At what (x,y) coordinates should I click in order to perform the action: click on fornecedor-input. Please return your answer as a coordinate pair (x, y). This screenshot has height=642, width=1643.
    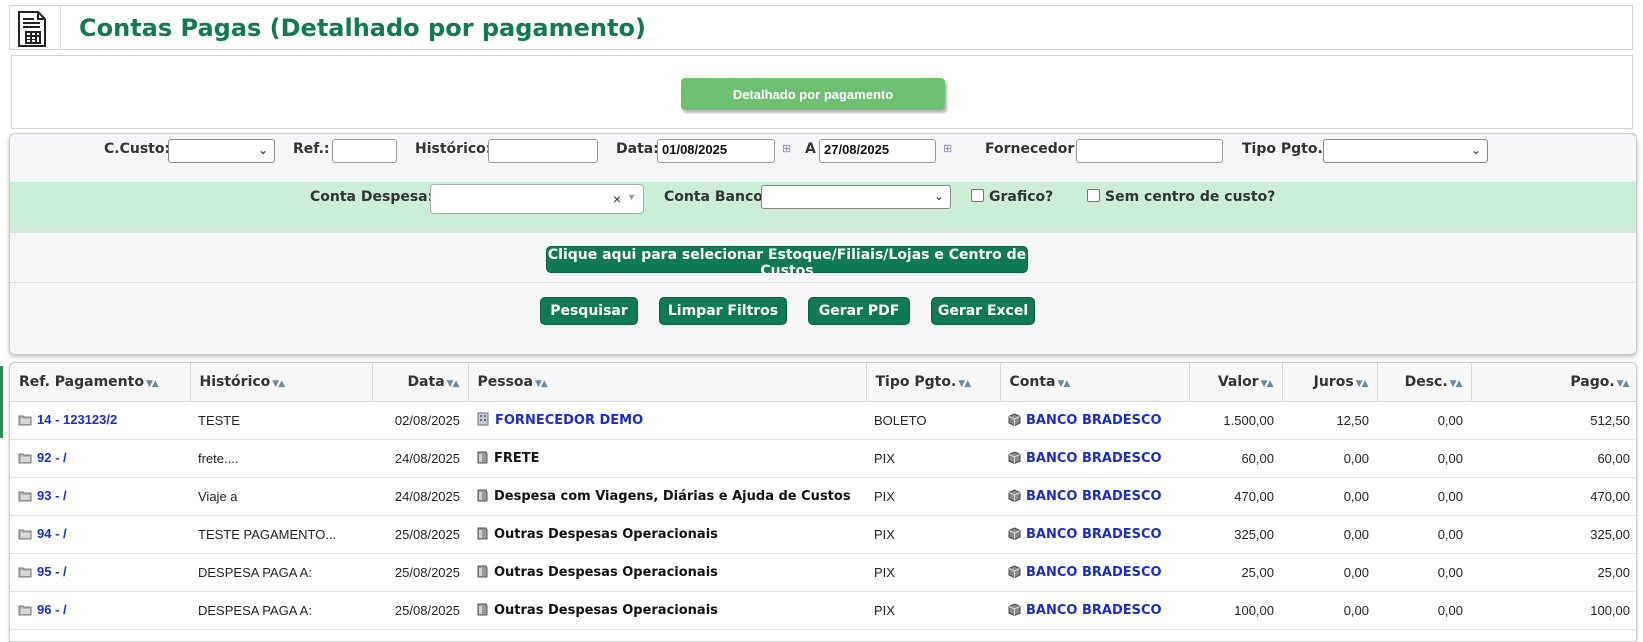
    Looking at the image, I should click on (1149, 151).